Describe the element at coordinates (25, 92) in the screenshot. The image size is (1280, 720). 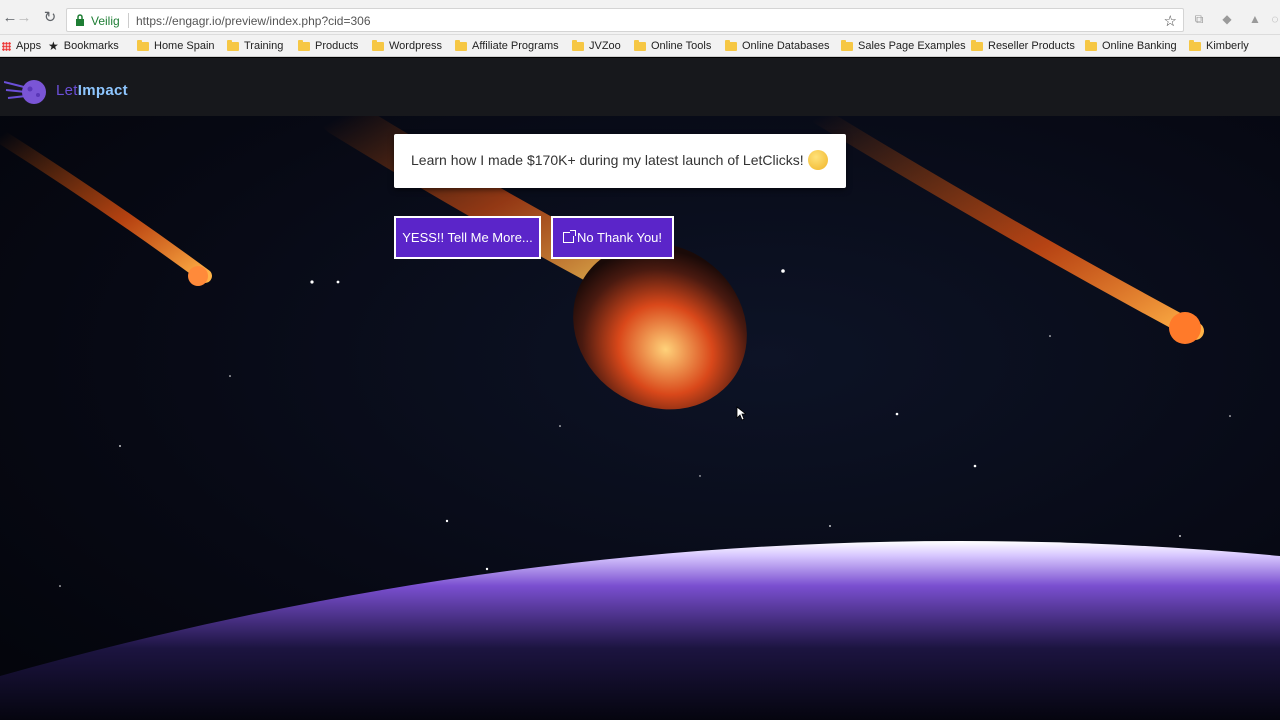
I see `logo-meteor-icon` at that location.